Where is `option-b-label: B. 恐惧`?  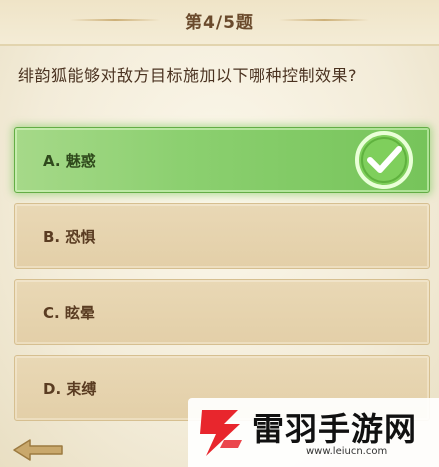 option-b-label: B. 恐惧 is located at coordinates (69, 237).